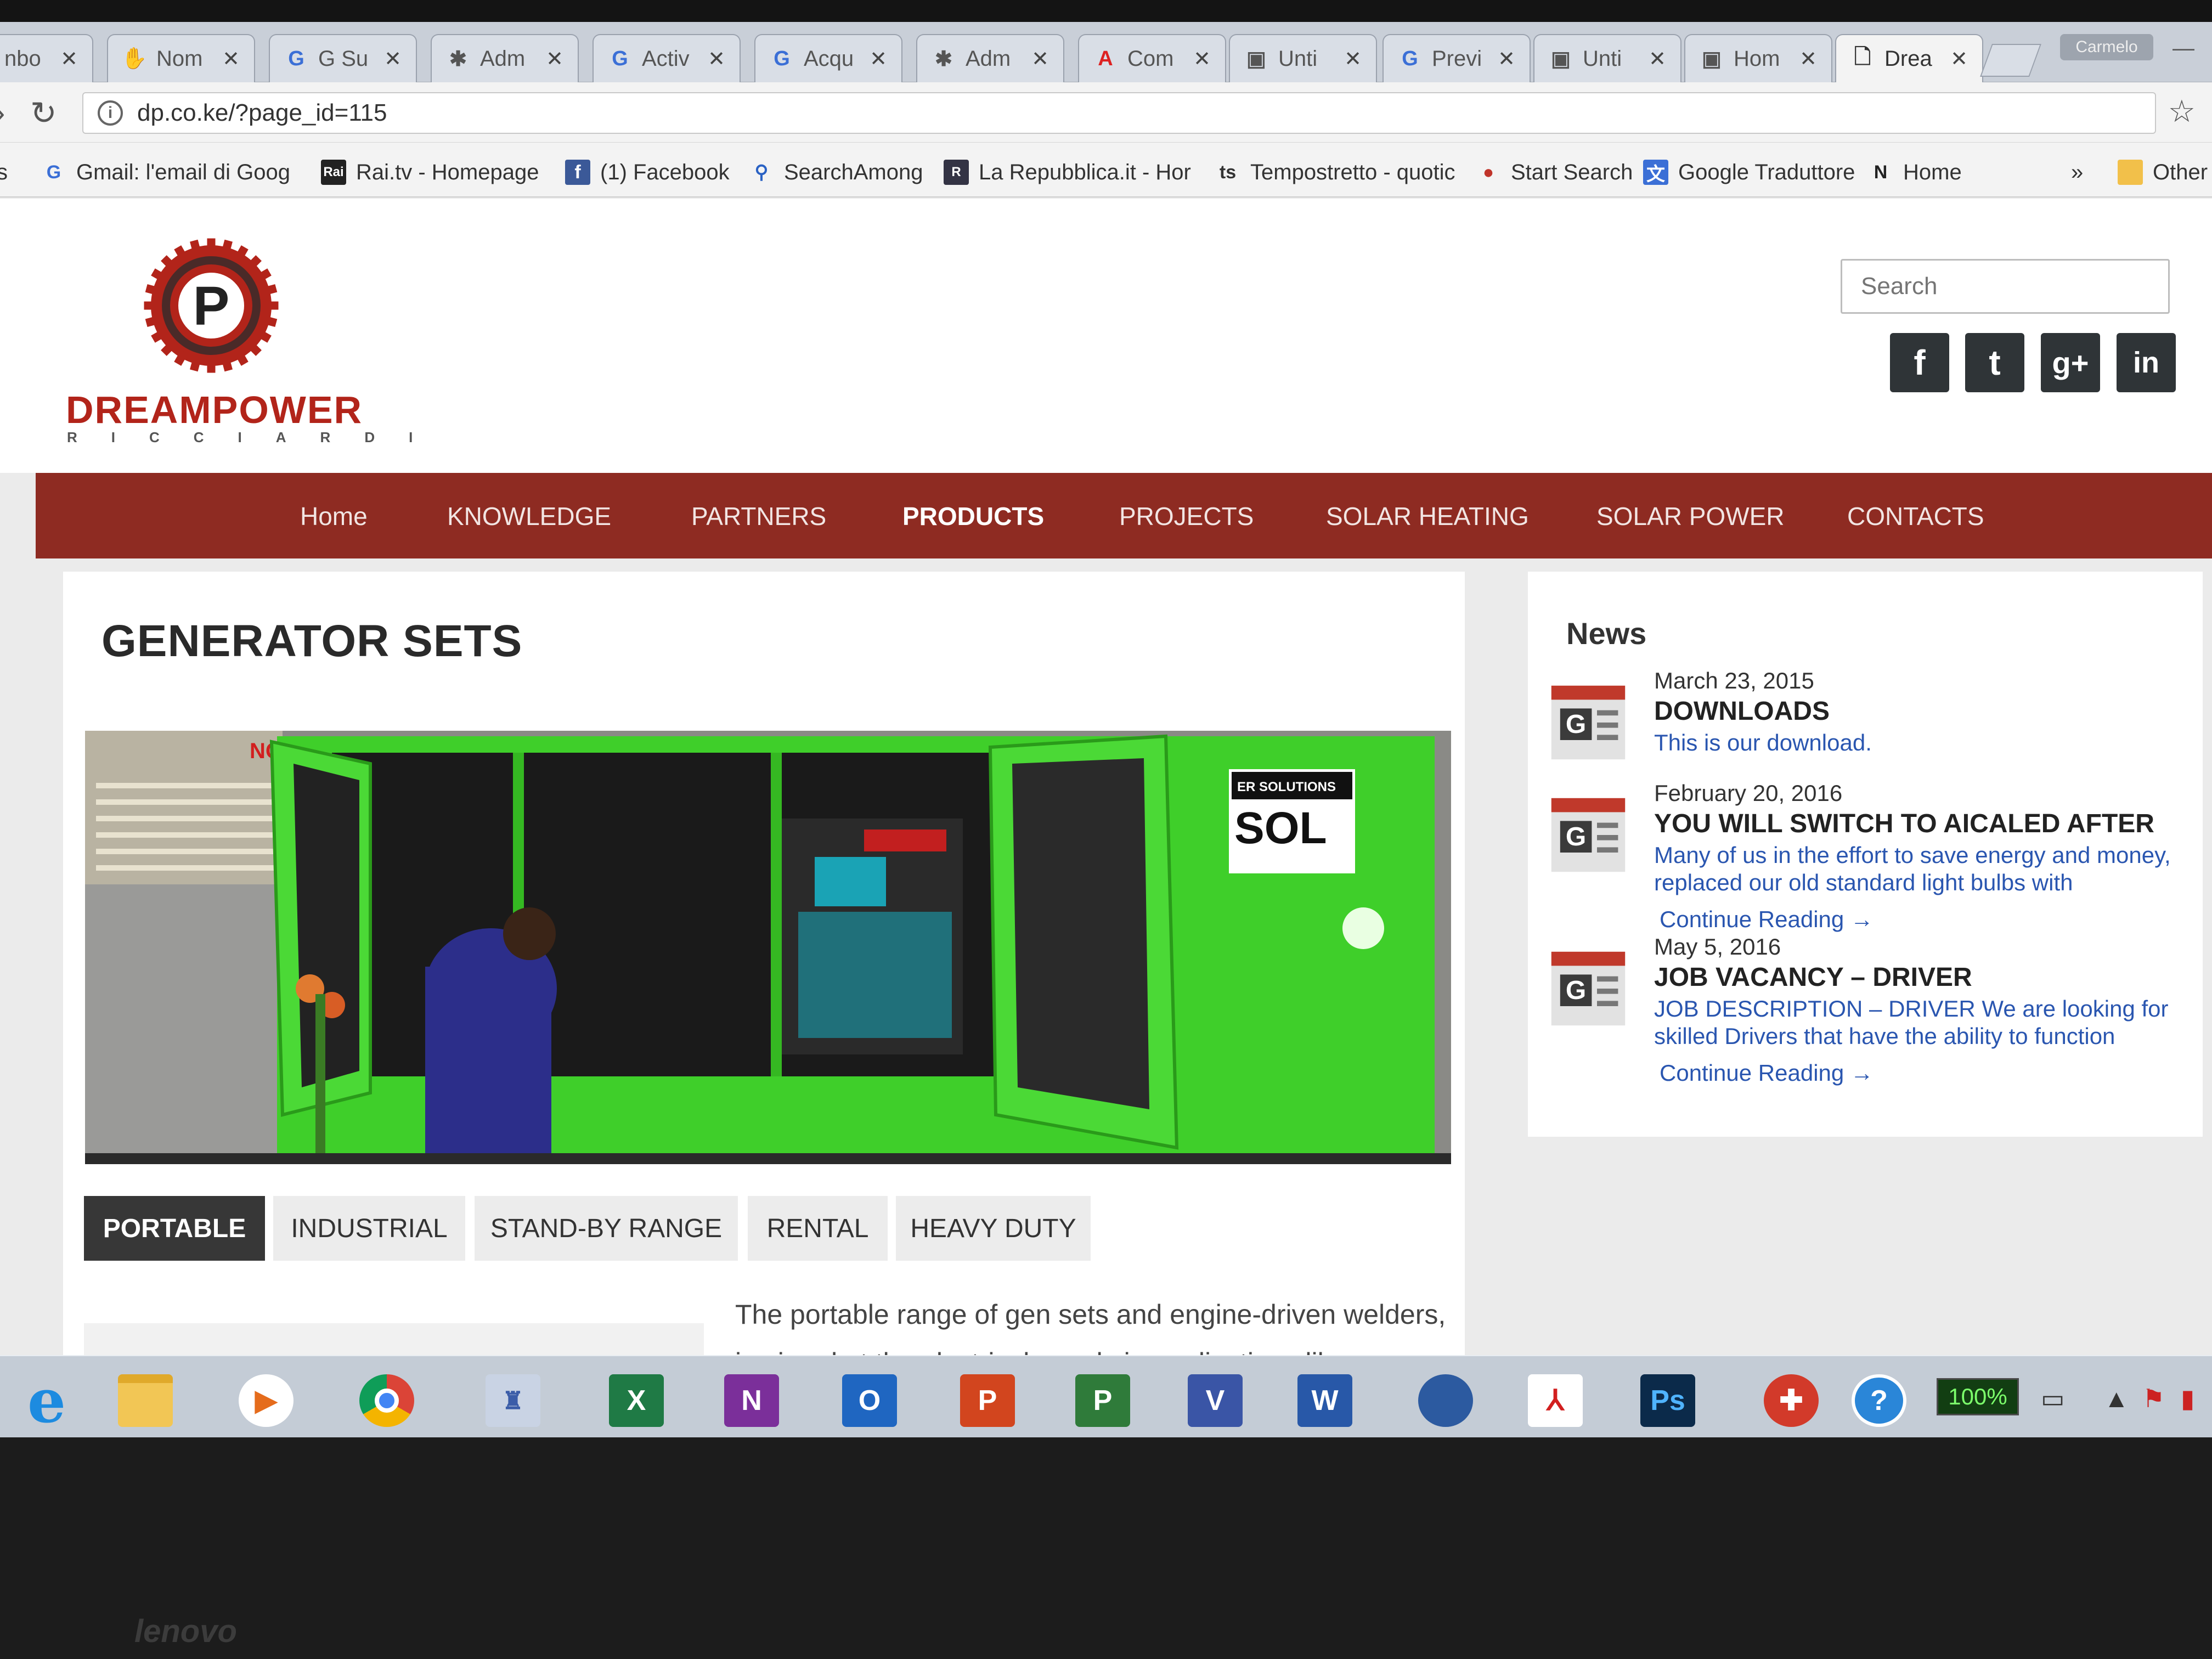 The image size is (2212, 1659). What do you see at coordinates (665, 172) in the screenshot?
I see `bookmark-label: (1) Facebook` at bounding box center [665, 172].